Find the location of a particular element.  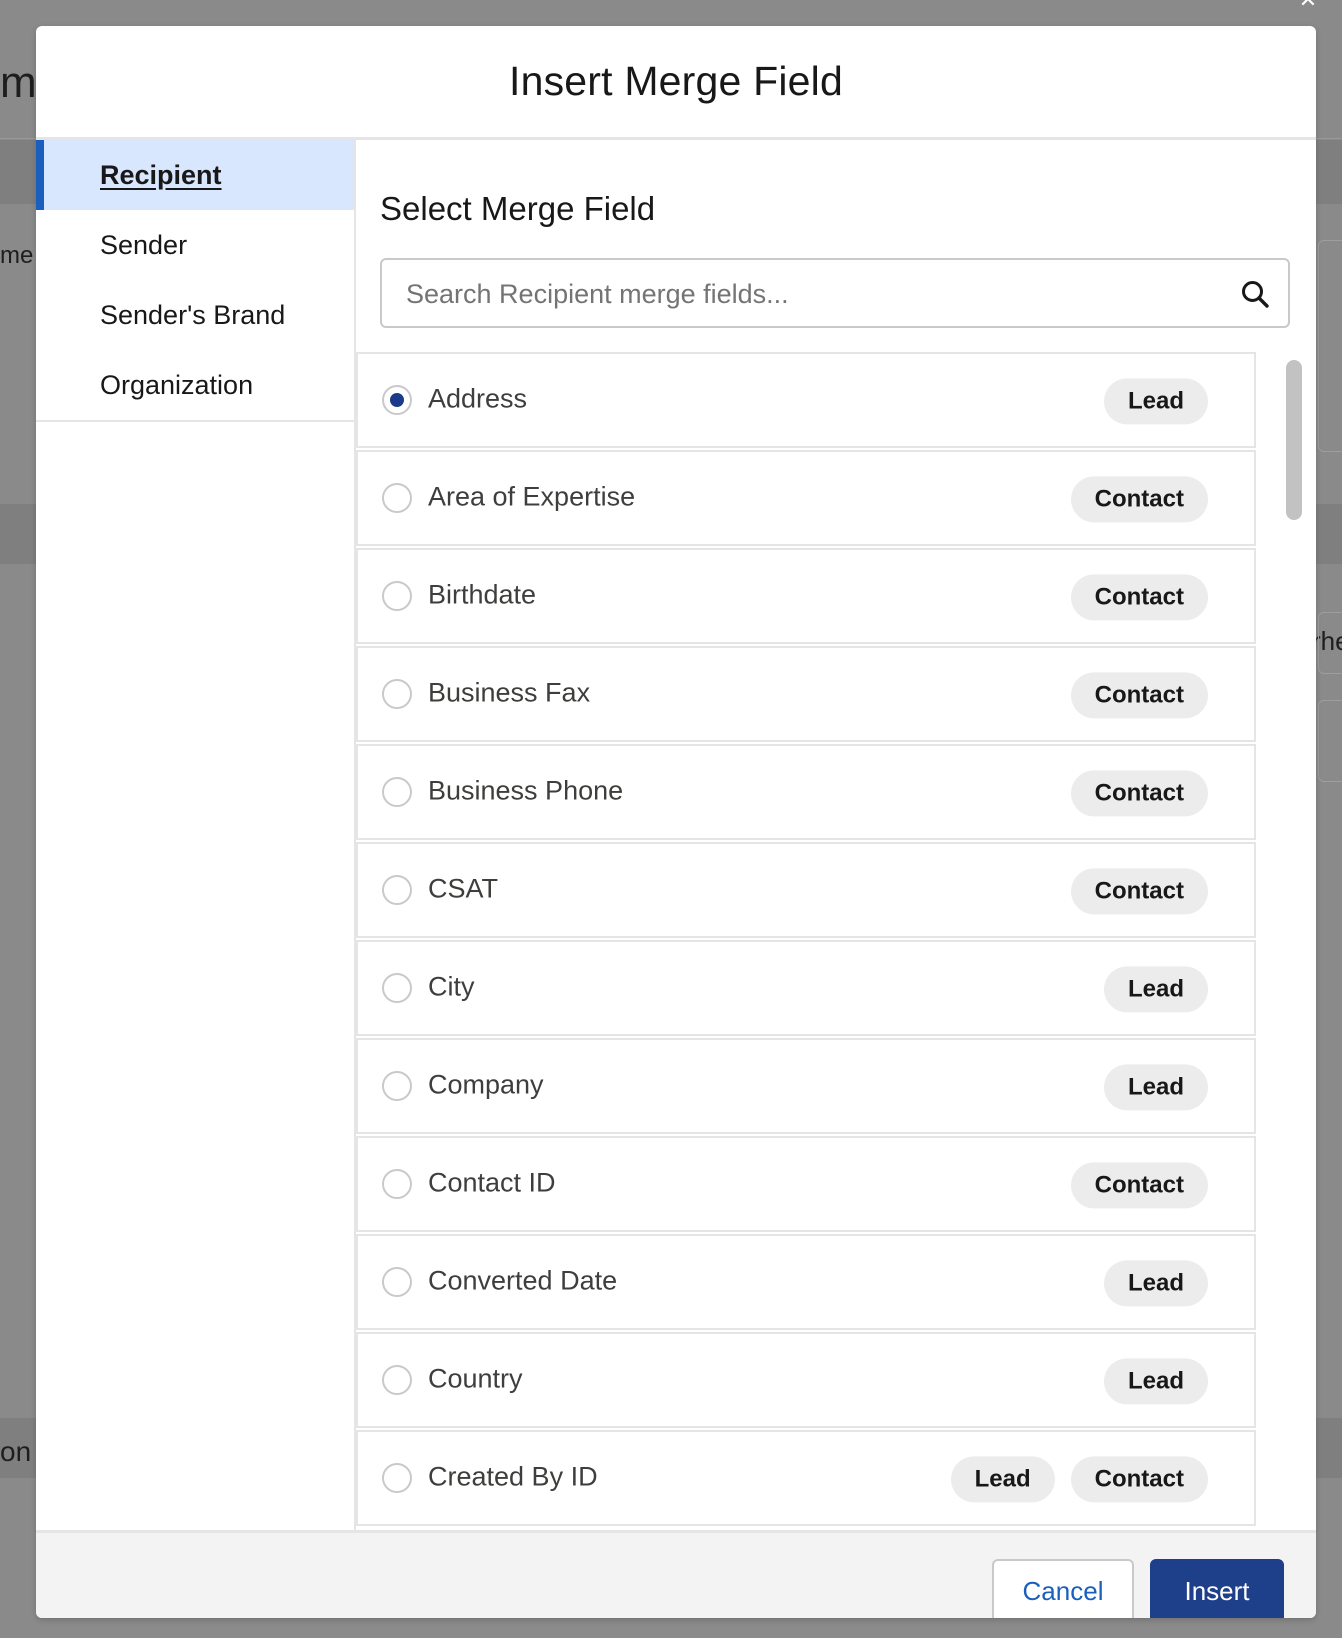

field-label: Business Fax is located at coordinates (509, 692).